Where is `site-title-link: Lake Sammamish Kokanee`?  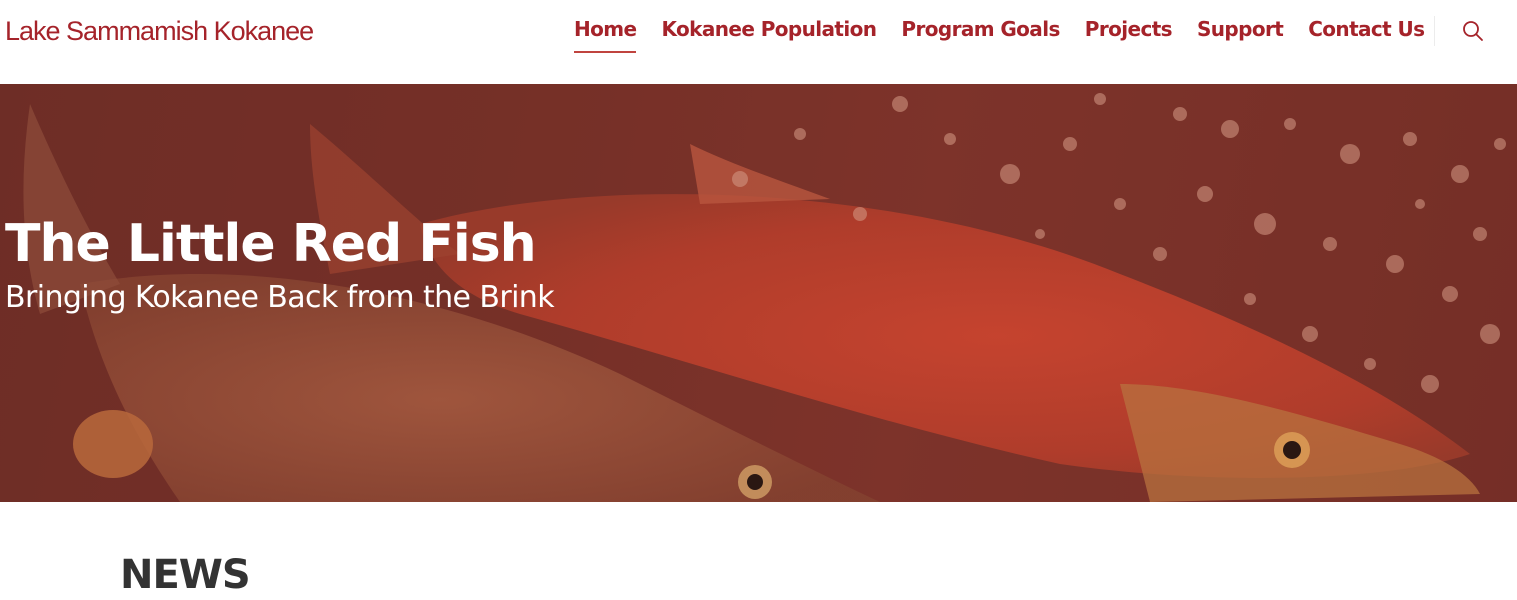 site-title-link: Lake Sammamish Kokanee is located at coordinates (159, 31).